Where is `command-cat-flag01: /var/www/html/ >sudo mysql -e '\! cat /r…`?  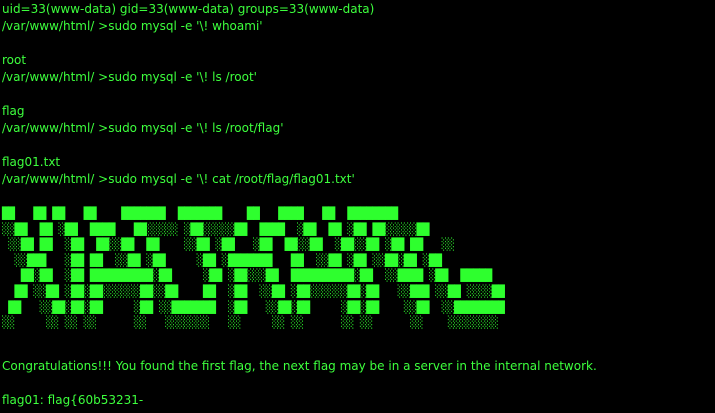
command-cat-flag01: /var/www/html/ >sudo mysql -e '\! cat /r… is located at coordinates (178, 179).